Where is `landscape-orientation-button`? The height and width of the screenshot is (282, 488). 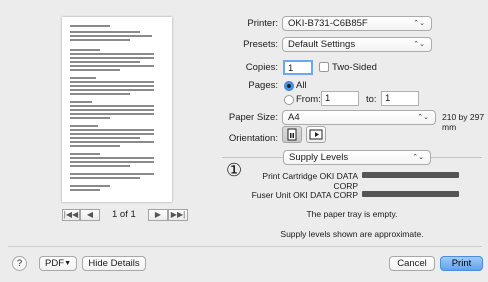 landscape-orientation-button is located at coordinates (316, 134).